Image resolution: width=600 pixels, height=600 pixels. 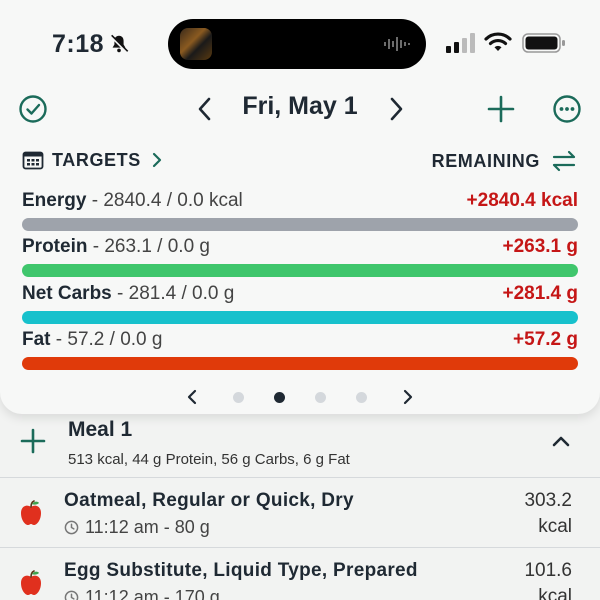 I want to click on remaining-label: REMAINING, so click(x=485, y=160).